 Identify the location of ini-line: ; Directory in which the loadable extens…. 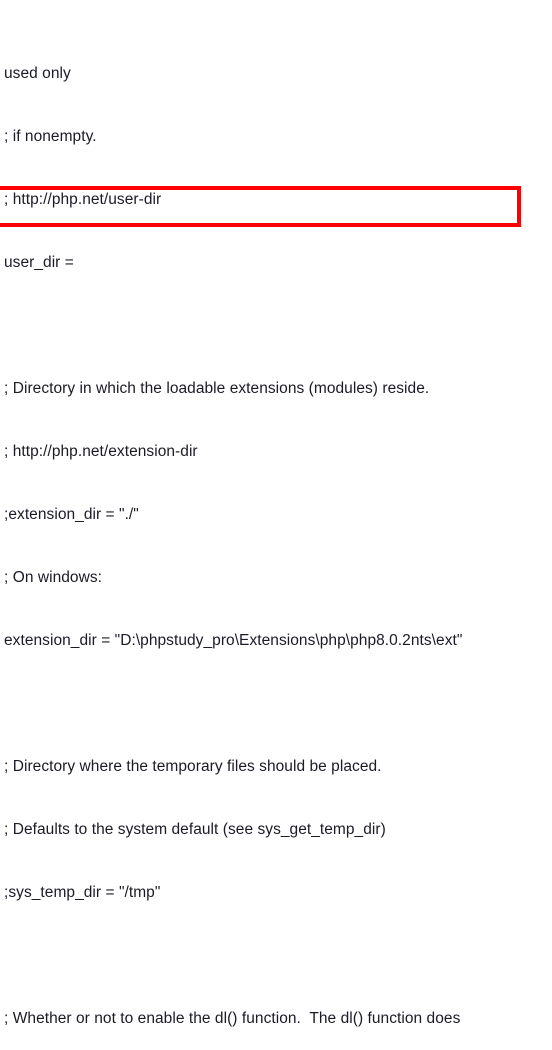
(217, 388).